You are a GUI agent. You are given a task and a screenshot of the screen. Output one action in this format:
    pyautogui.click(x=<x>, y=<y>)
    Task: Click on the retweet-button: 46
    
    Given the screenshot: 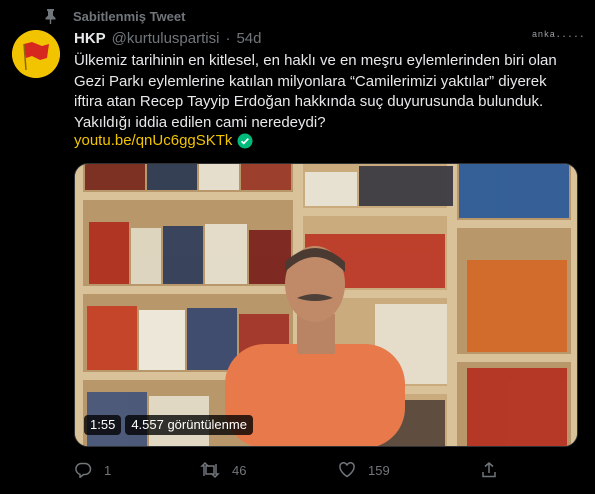 What is the action you would take?
    pyautogui.click(x=223, y=470)
    